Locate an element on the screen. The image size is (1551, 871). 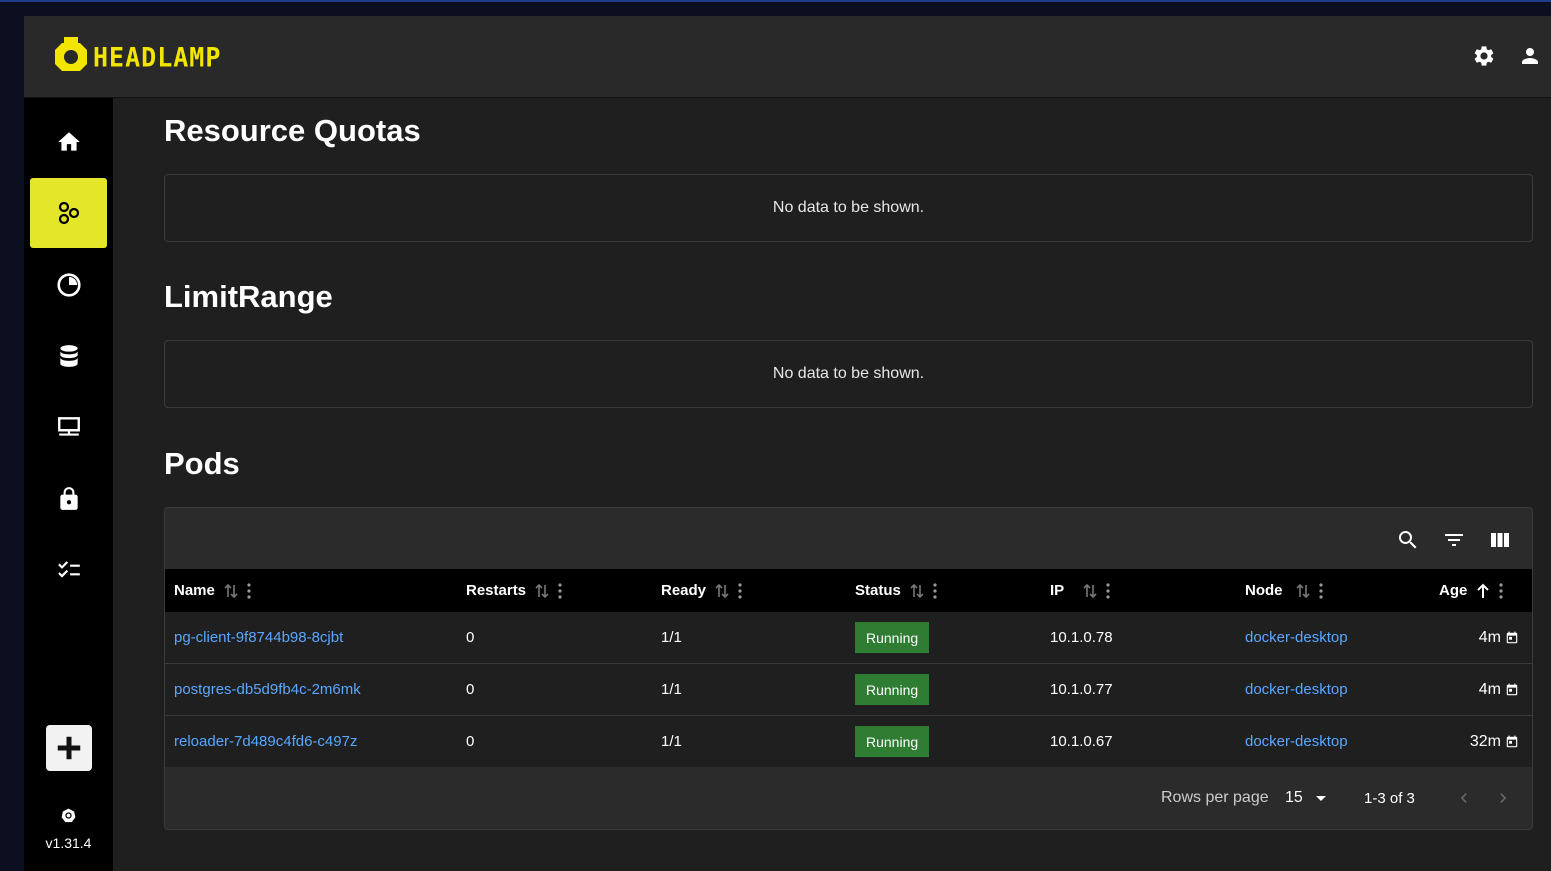
column-header-status: Status is located at coordinates (896, 590).